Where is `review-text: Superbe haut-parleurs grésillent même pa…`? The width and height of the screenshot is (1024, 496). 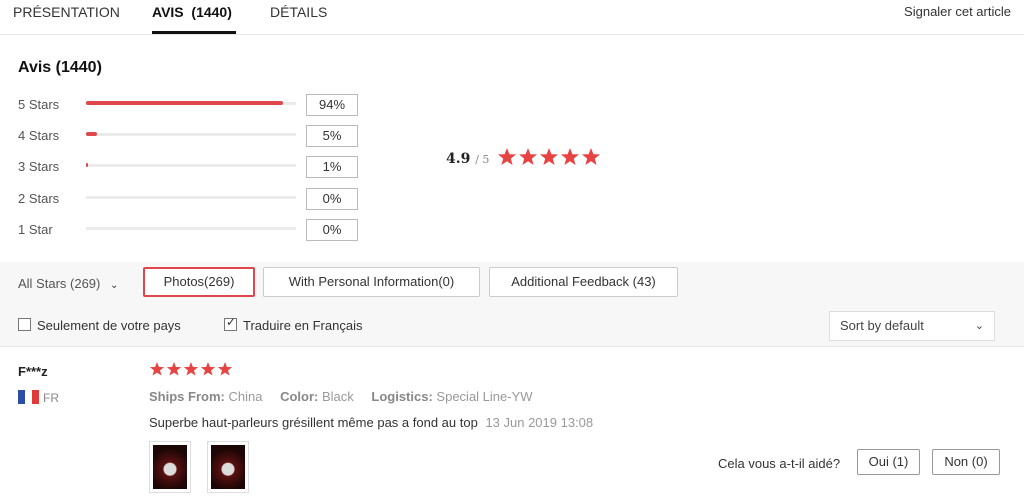 review-text: Superbe haut-parleurs grésillent même pa… is located at coordinates (313, 422).